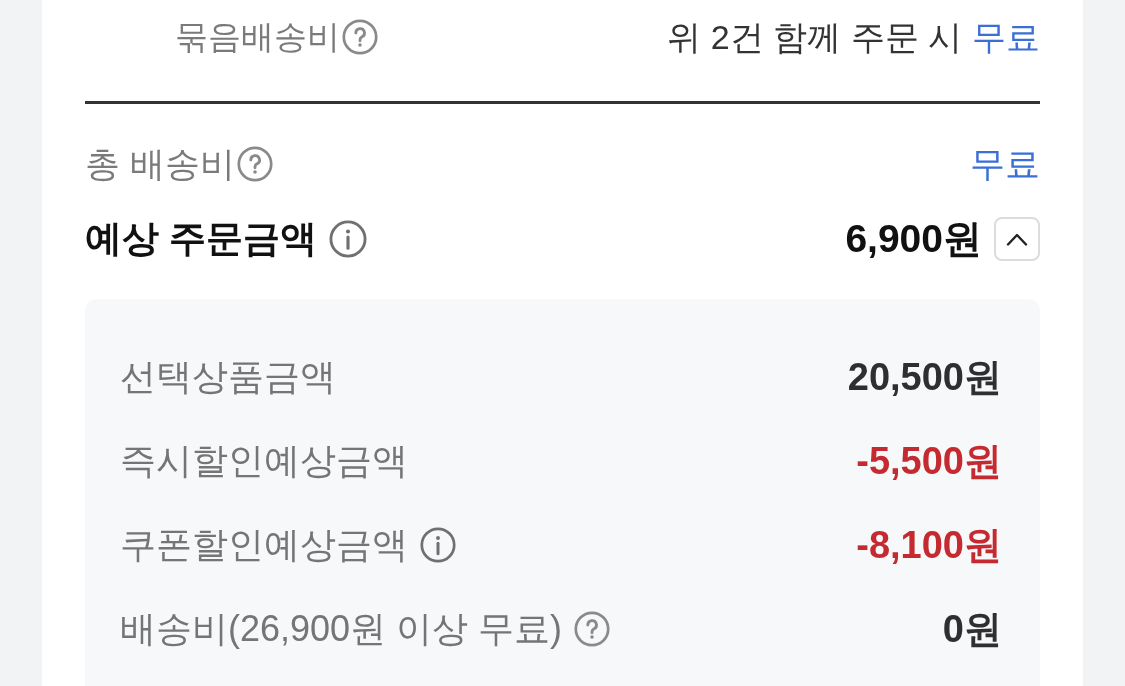  Describe the element at coordinates (913, 238) in the screenshot. I see `estimated-total-value: 6,900원` at that location.